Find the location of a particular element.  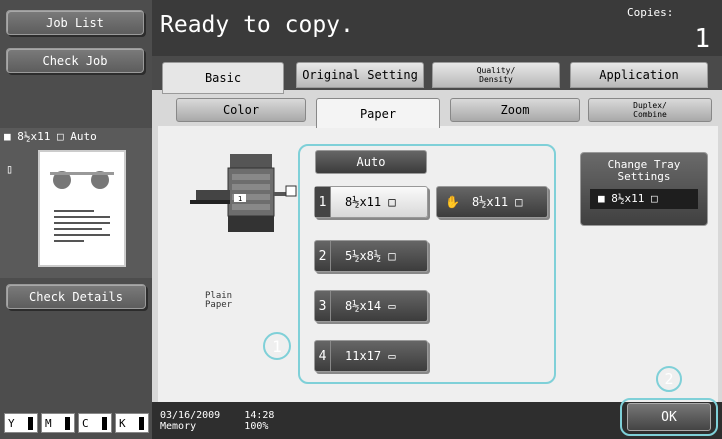

preview-document is located at coordinates (82, 208).